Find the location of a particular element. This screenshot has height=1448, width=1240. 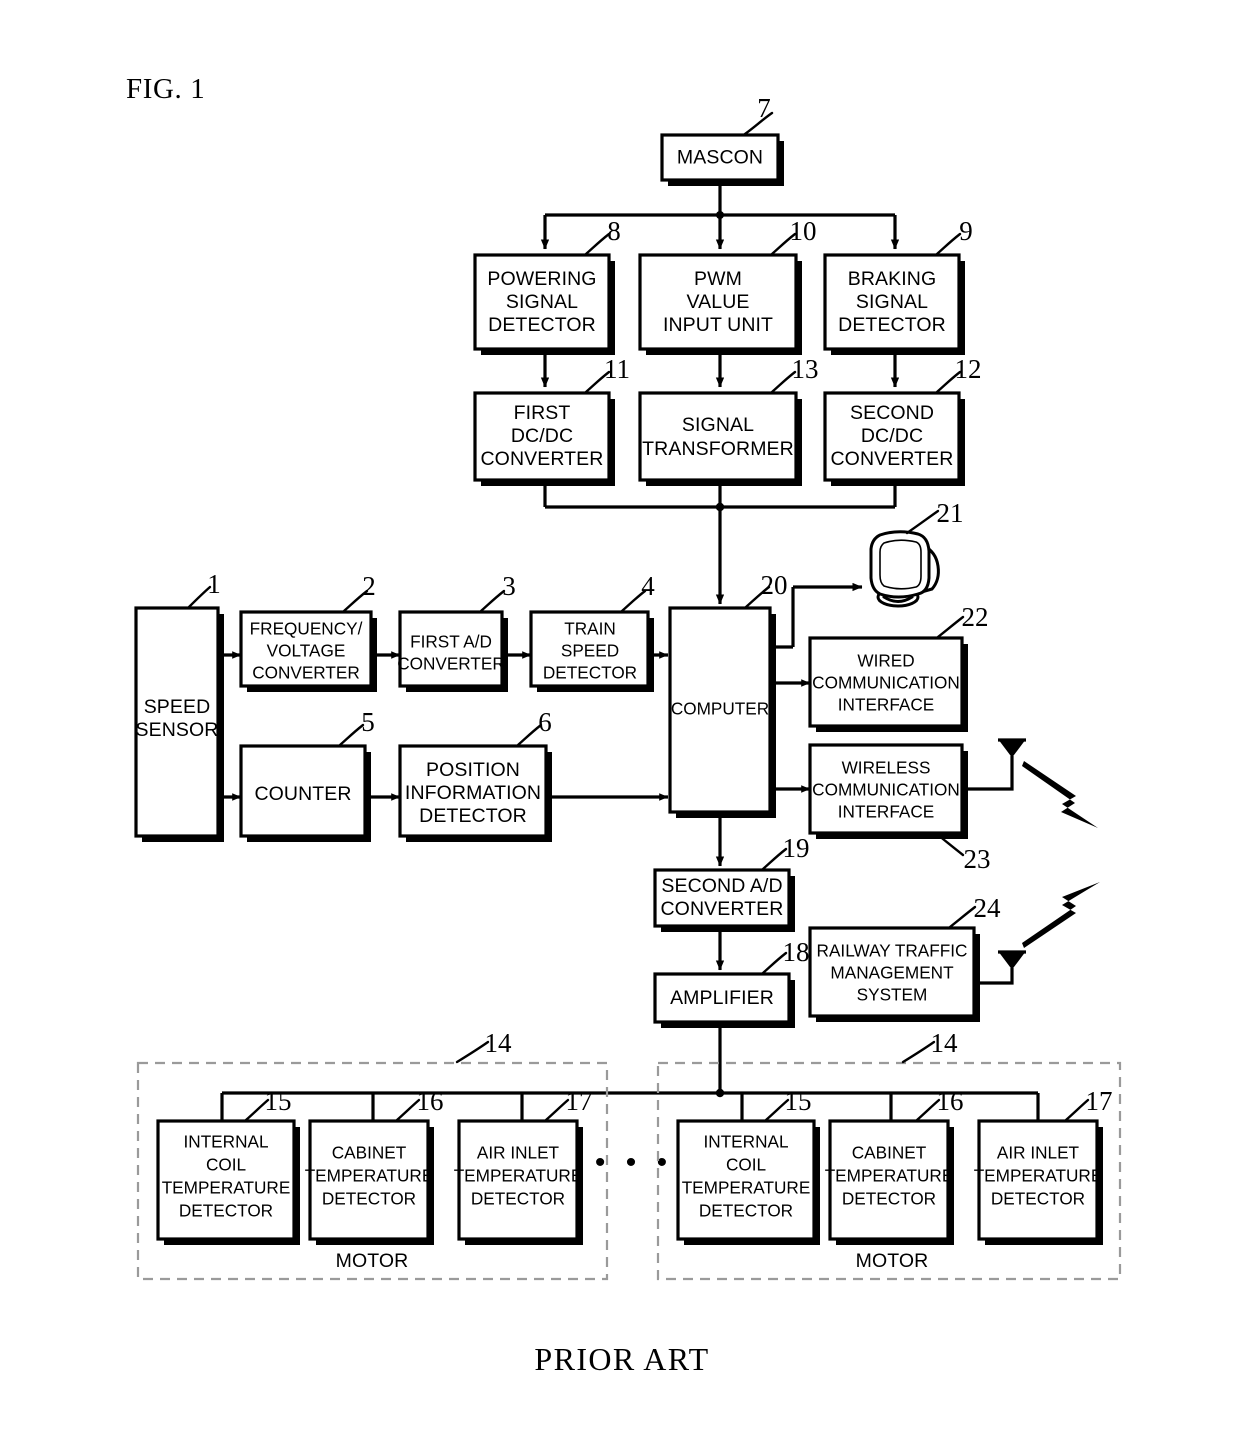

s2c-line-1: TEMPERATURE is located at coordinates (1038, 1176).